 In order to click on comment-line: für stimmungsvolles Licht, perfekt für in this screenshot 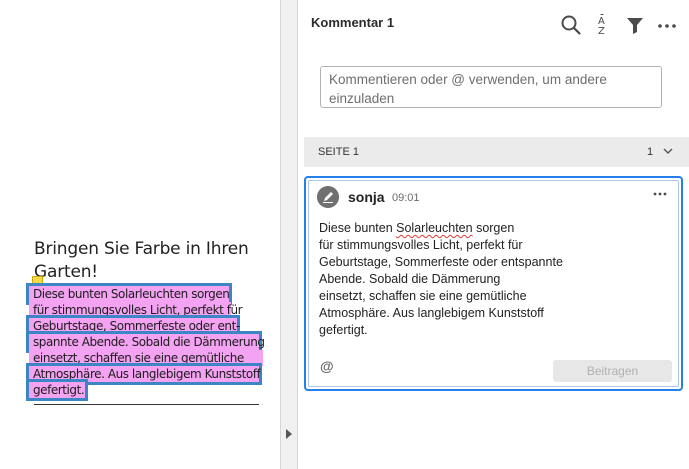, I will do `click(421, 245)`.